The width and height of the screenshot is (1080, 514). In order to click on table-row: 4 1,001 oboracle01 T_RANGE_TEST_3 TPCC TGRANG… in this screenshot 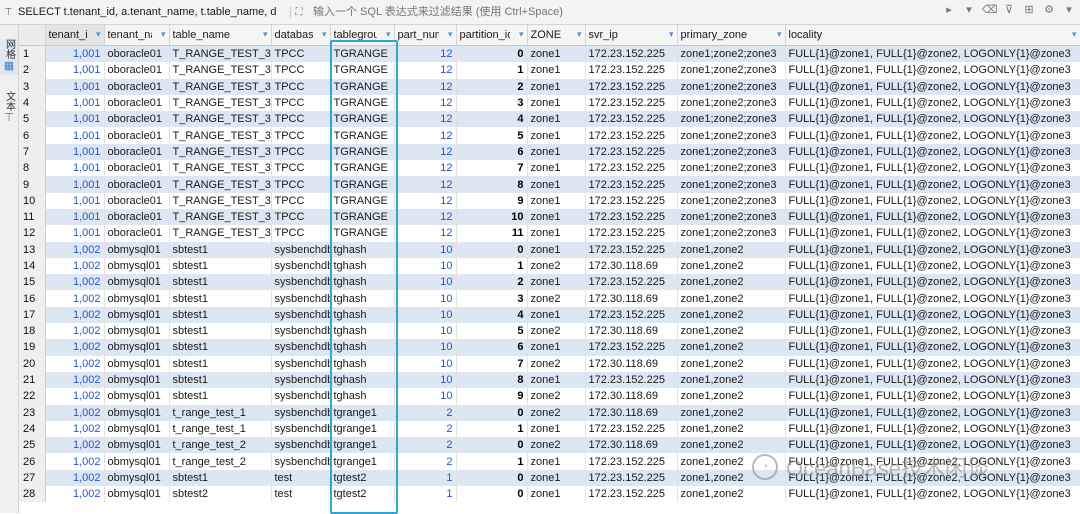, I will do `click(549, 103)`.